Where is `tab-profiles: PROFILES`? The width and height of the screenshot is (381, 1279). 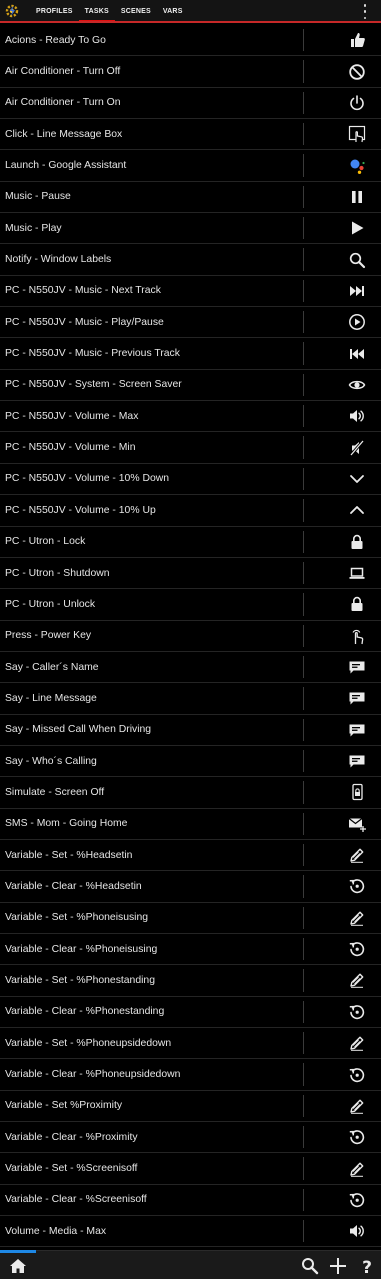 tab-profiles: PROFILES is located at coordinates (54, 10).